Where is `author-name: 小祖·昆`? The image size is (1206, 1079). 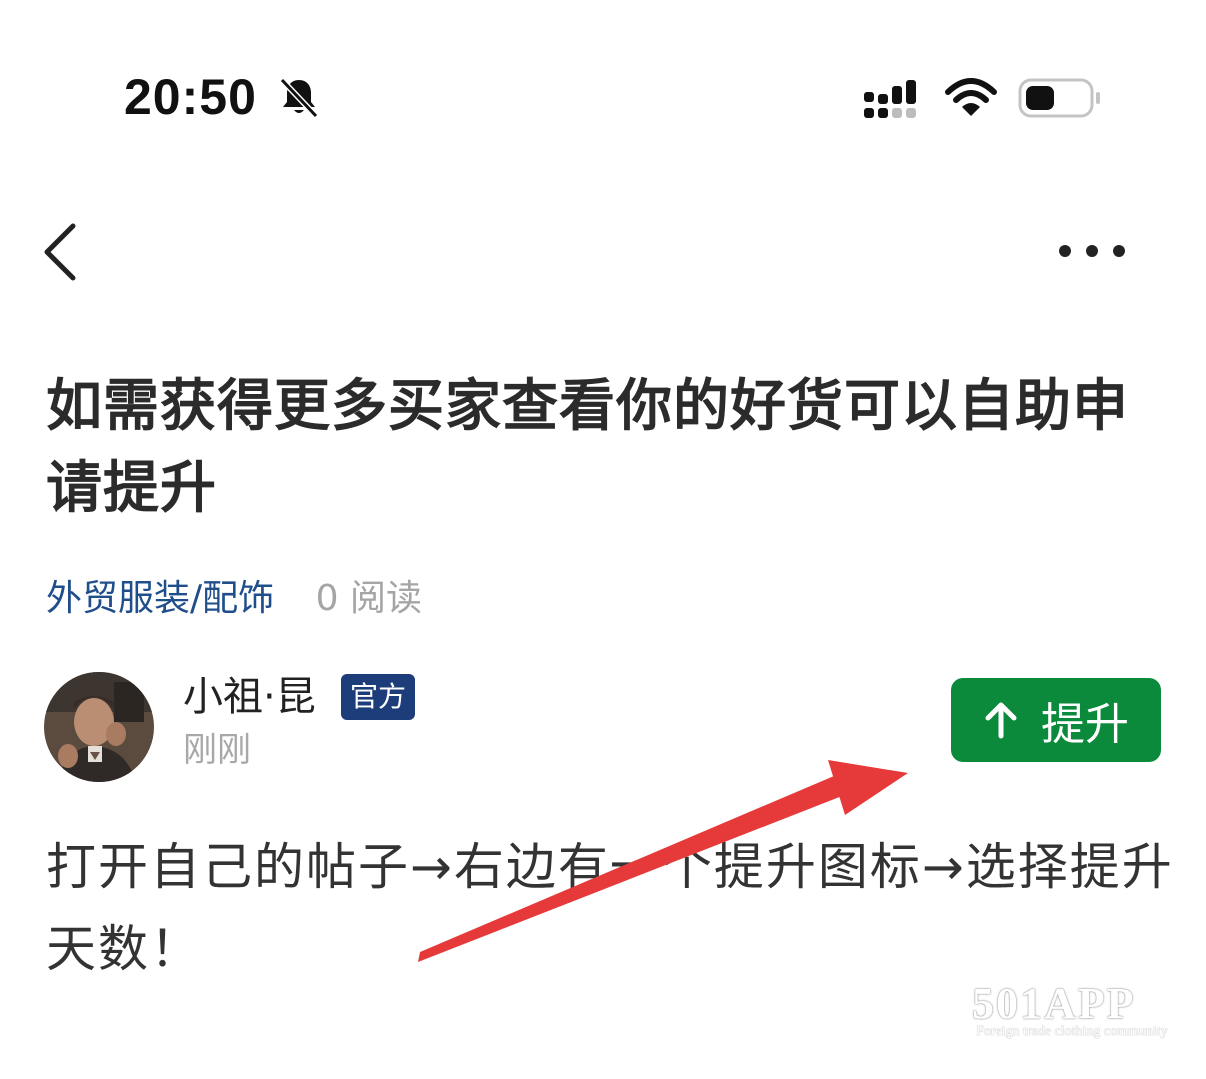
author-name: 小祖·昆 is located at coordinates (249, 697).